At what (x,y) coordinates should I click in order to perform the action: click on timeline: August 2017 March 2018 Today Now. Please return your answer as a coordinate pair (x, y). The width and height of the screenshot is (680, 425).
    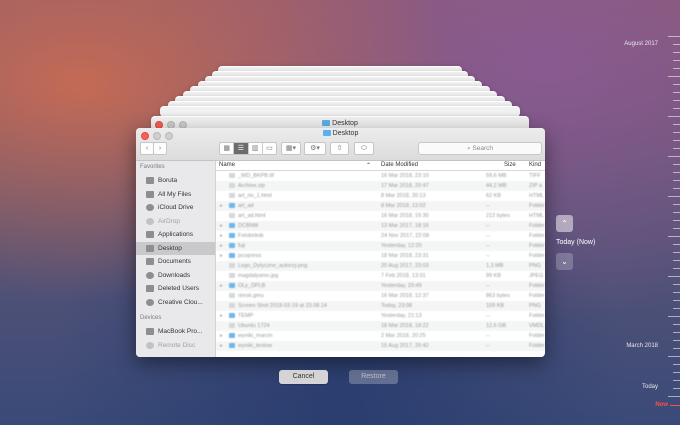
    Looking at the image, I should click on (650, 227).